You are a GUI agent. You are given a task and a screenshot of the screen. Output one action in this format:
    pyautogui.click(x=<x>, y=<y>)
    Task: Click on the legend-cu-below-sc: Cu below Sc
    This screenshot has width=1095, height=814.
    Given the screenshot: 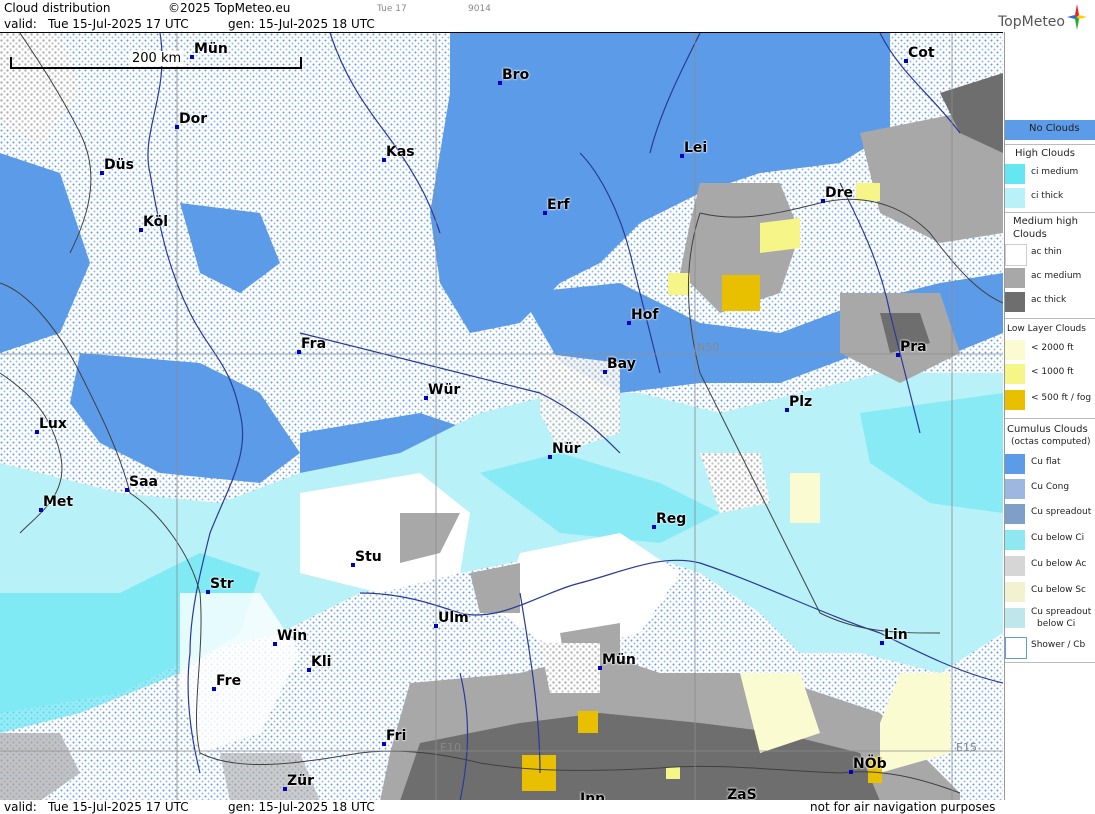 What is the action you would take?
    pyautogui.click(x=1050, y=592)
    